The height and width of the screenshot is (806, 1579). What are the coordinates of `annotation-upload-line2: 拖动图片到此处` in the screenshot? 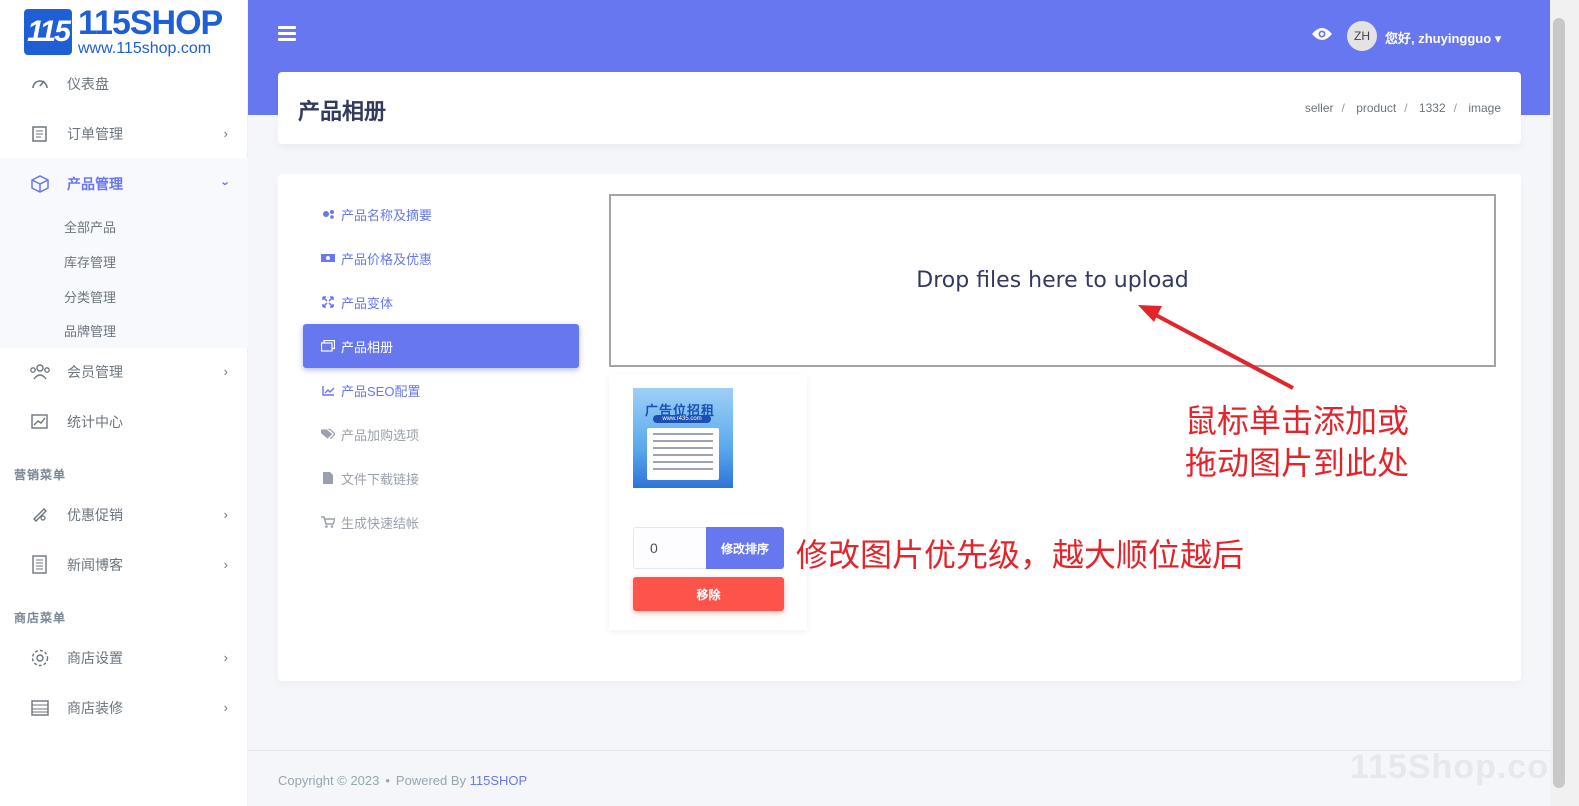 It's located at (1297, 463).